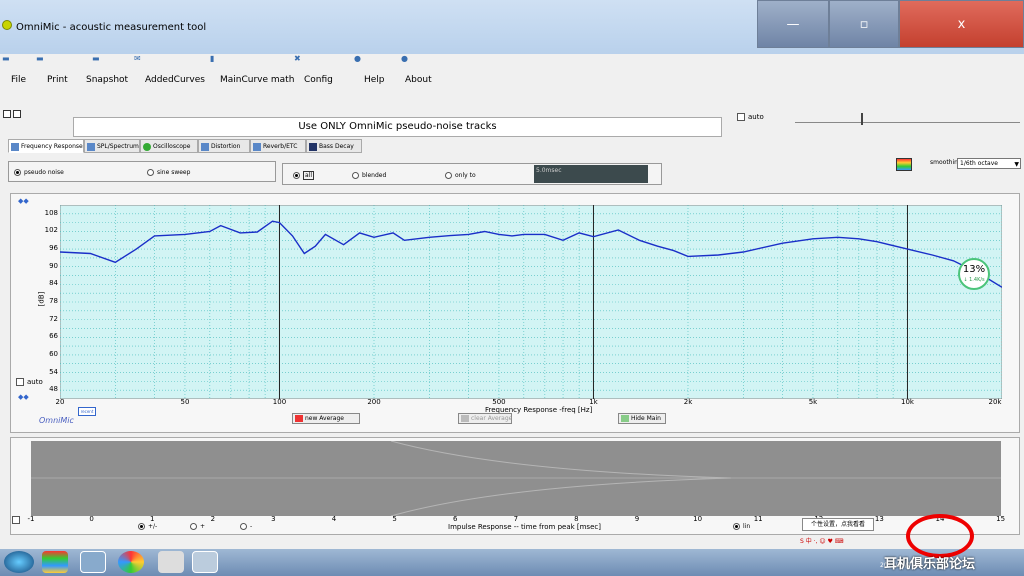 Image resolution: width=1024 pixels, height=576 pixels. I want to click on clear-icon, so click(465, 418).